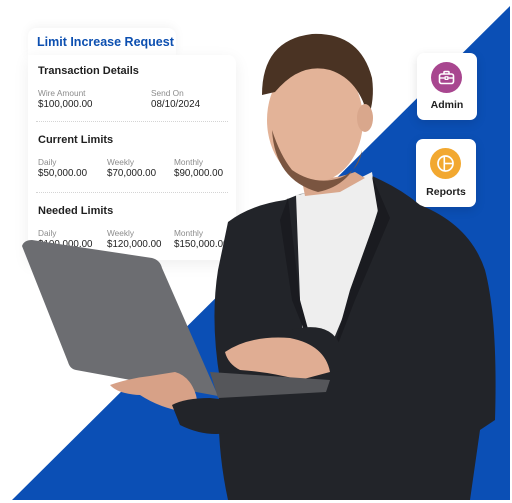 The height and width of the screenshot is (503, 512). I want to click on wire-amount-label: Wire Amount, so click(62, 93).